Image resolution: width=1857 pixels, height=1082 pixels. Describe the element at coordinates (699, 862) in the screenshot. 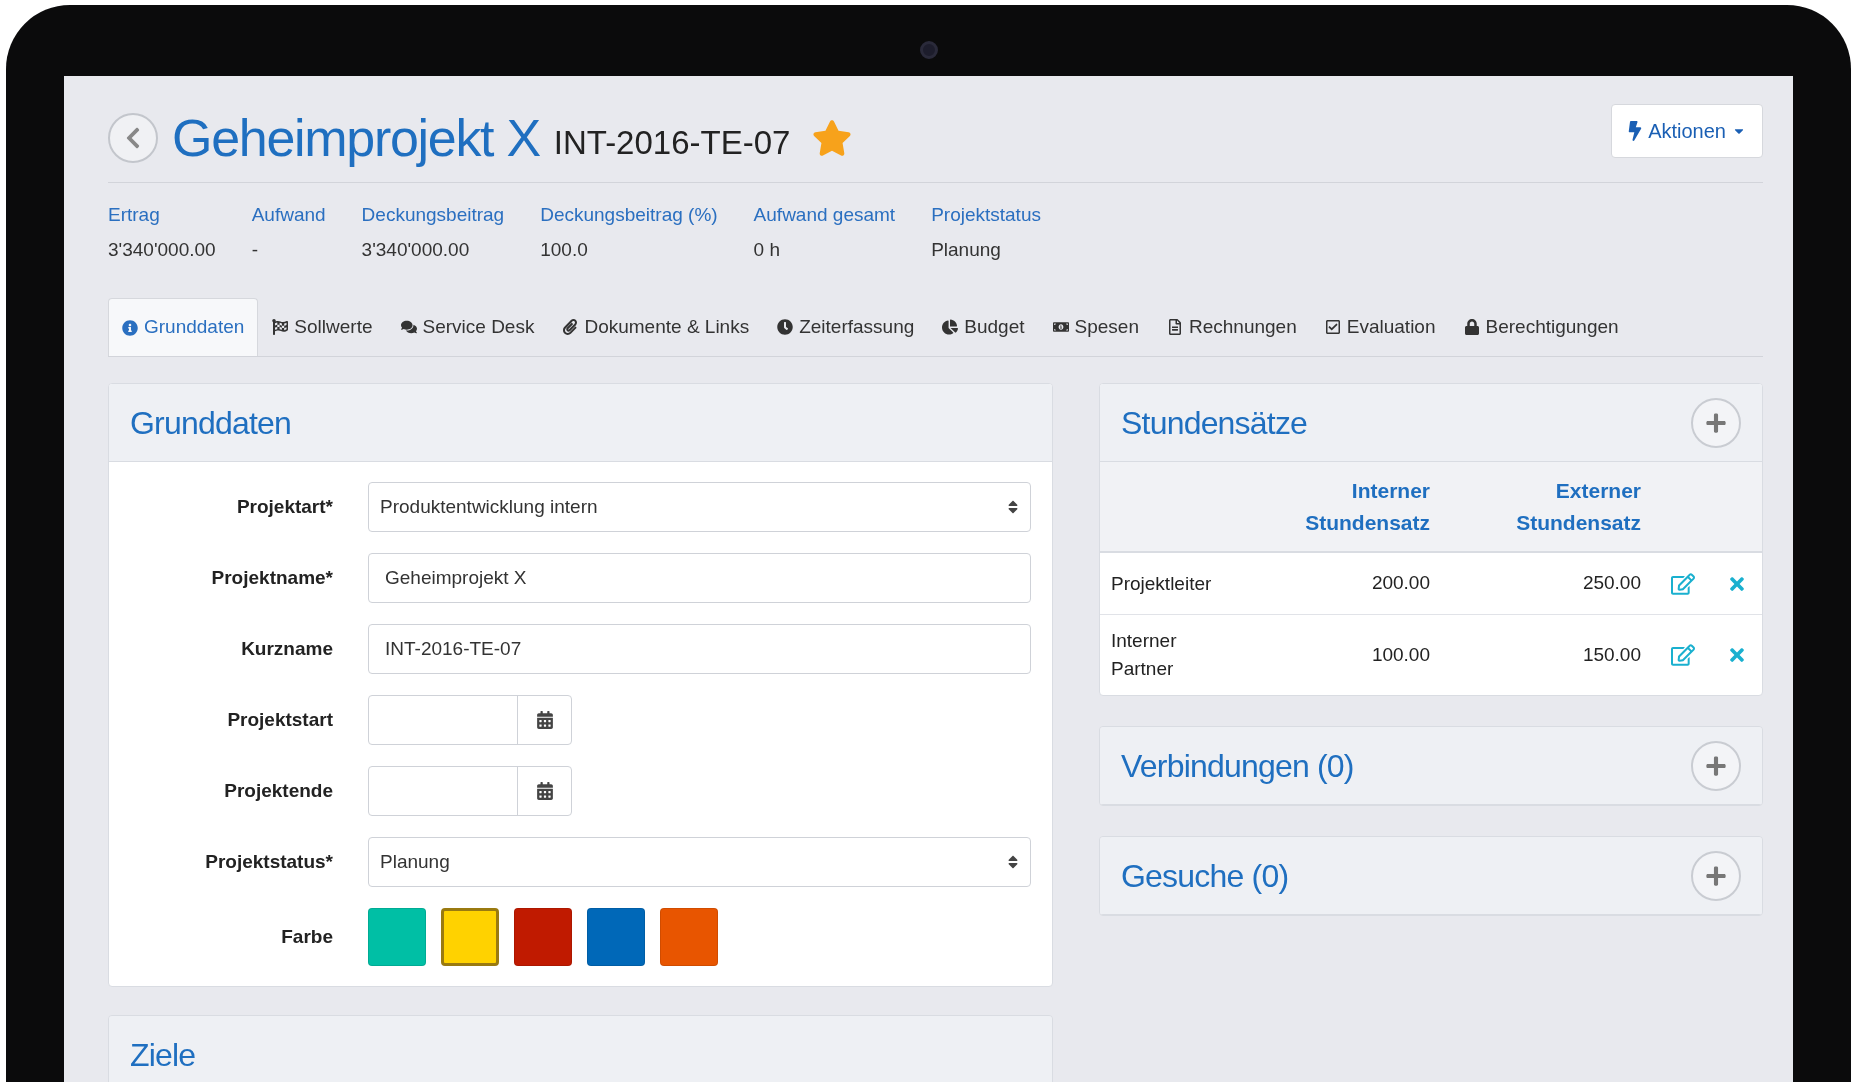

I see `select-field: Planung` at that location.